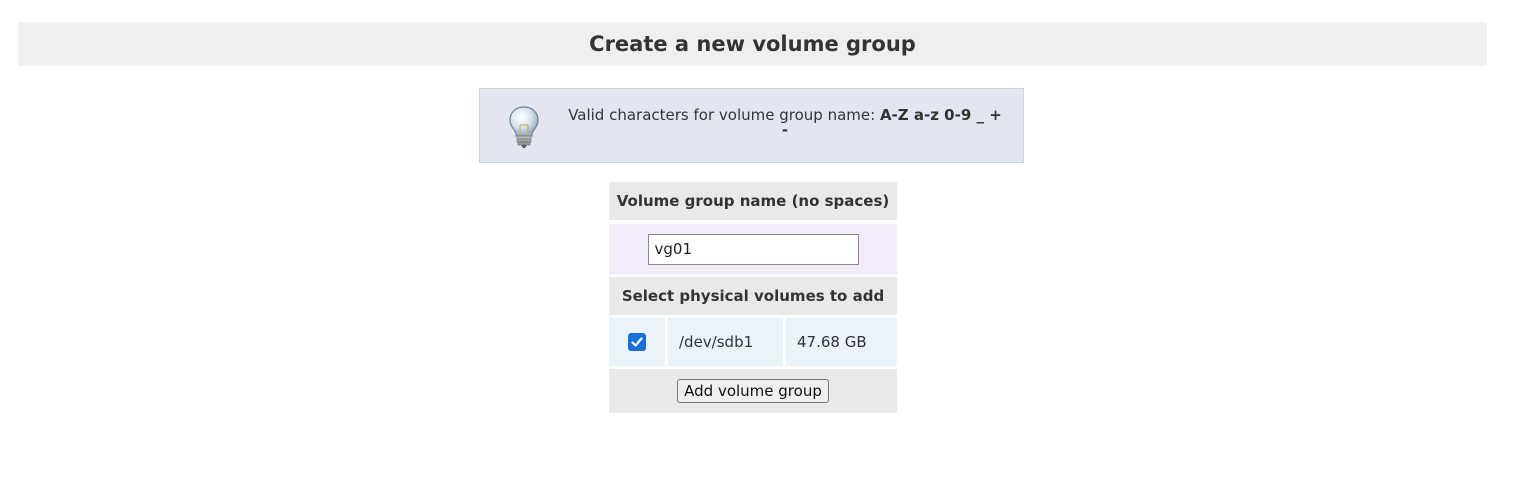  I want to click on pv-checkbox-cell, so click(637, 342).